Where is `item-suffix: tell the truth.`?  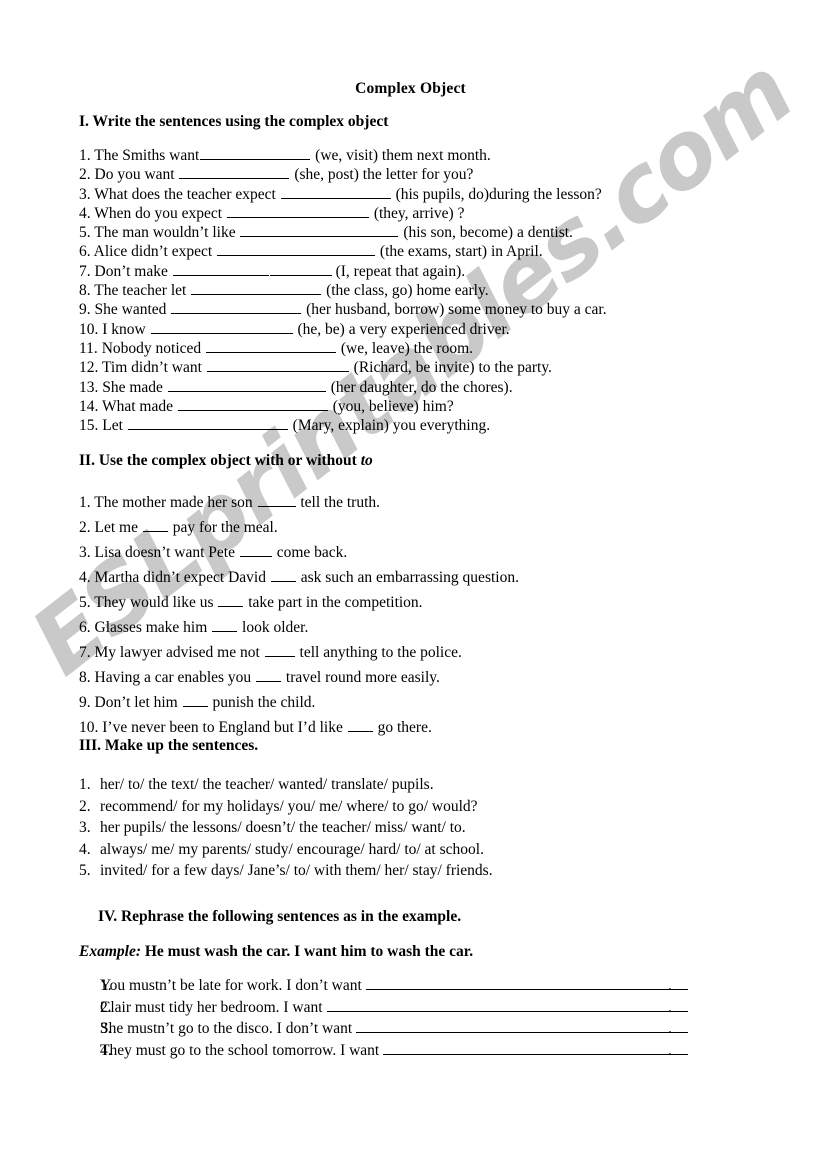
item-suffix: tell the truth. is located at coordinates (338, 502).